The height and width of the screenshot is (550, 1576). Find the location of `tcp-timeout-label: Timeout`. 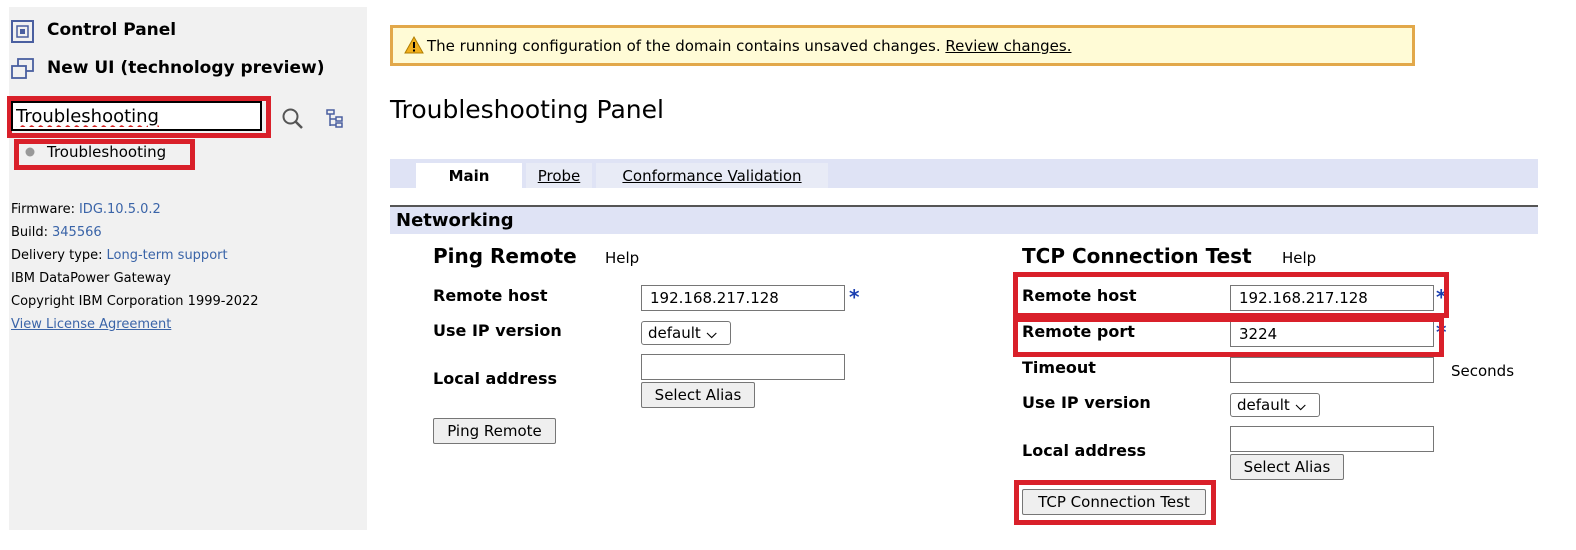

tcp-timeout-label: Timeout is located at coordinates (1059, 367).